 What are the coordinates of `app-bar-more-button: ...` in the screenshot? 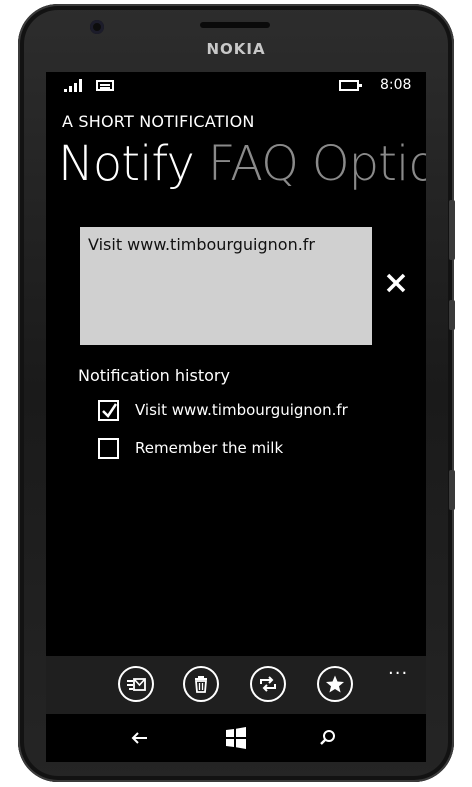 It's located at (398, 668).